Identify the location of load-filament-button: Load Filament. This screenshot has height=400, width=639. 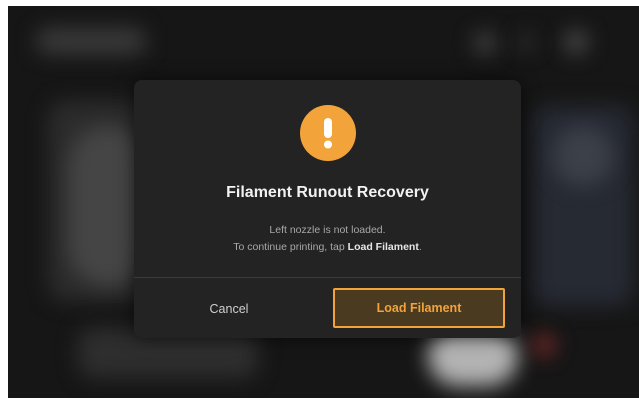
(419, 308).